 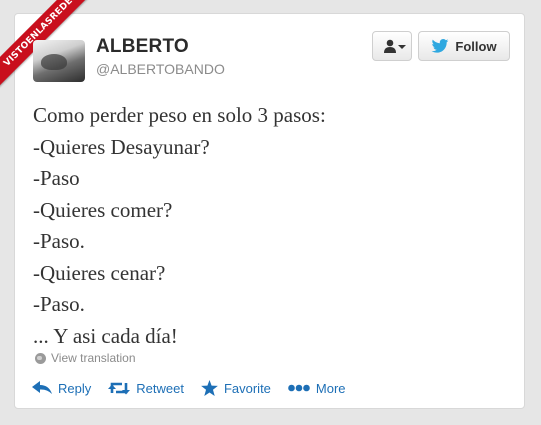 What do you see at coordinates (299, 388) in the screenshot?
I see `more-dots-icon` at bounding box center [299, 388].